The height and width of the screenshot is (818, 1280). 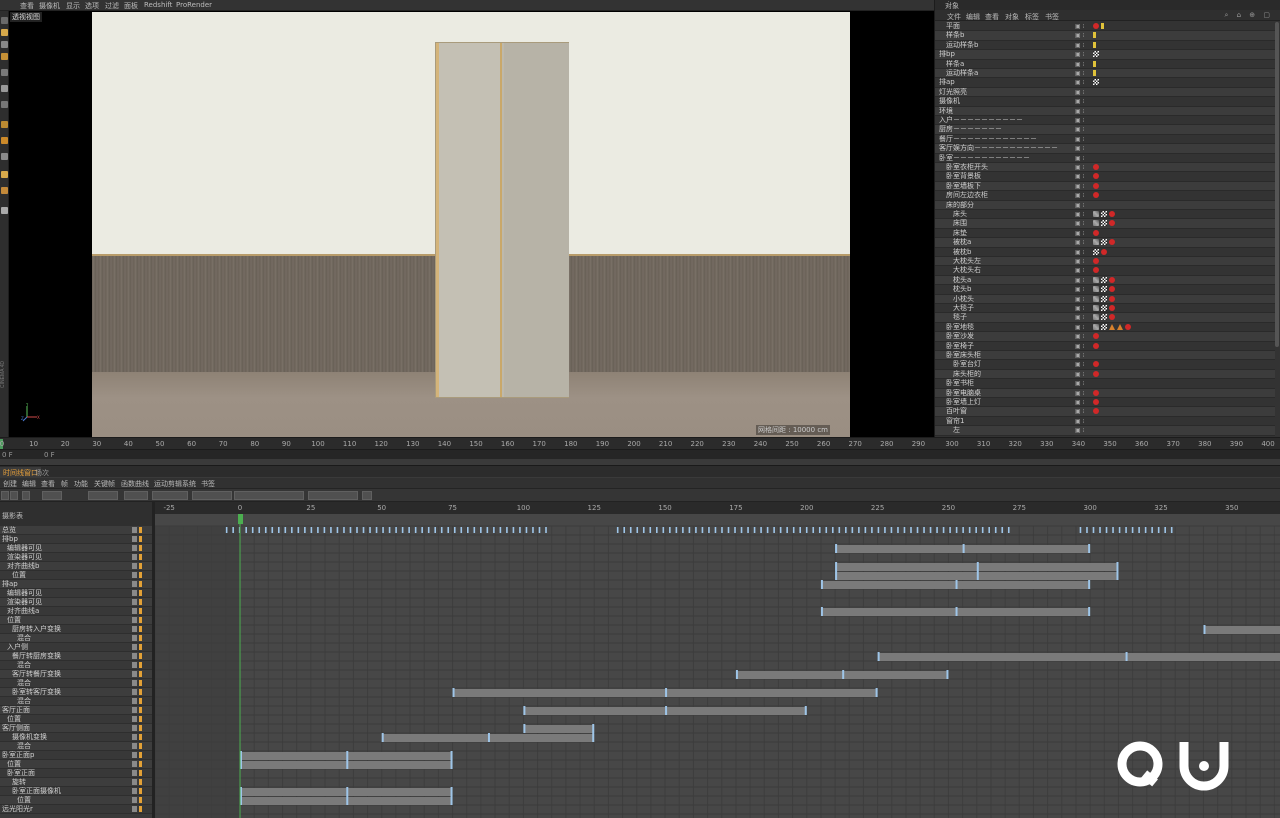 I want to click on track-row: 混合, so click(x=76, y=665).